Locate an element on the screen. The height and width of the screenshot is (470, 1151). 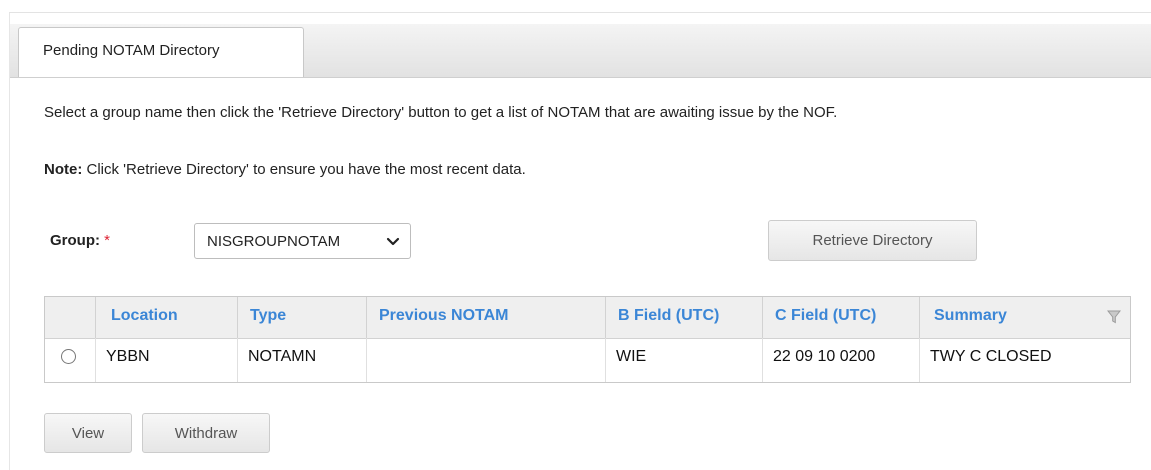
required-marker: * is located at coordinates (107, 240).